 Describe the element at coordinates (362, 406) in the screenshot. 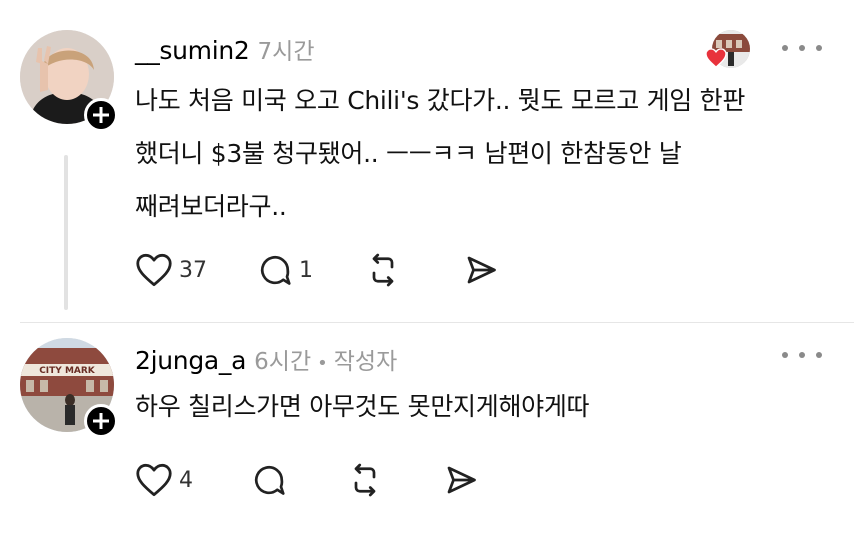

I see `comment-text: 하우 칠리스가면 아무것도 못만지게해야게따` at that location.